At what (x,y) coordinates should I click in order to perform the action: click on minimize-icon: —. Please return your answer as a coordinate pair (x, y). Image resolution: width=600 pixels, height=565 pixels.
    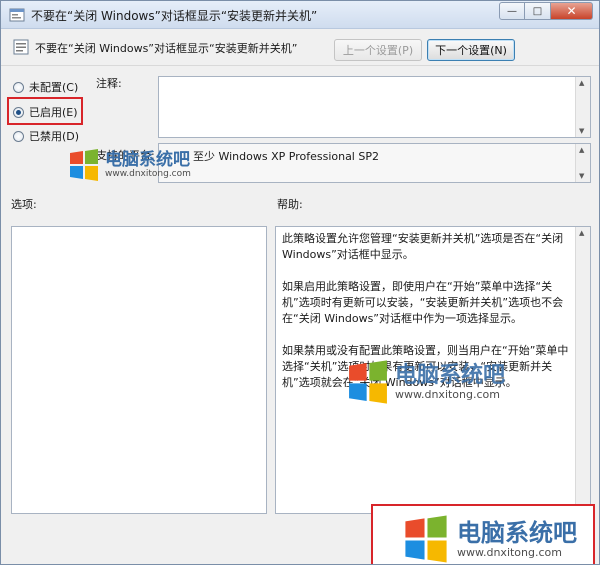
    Looking at the image, I should click on (512, 11).